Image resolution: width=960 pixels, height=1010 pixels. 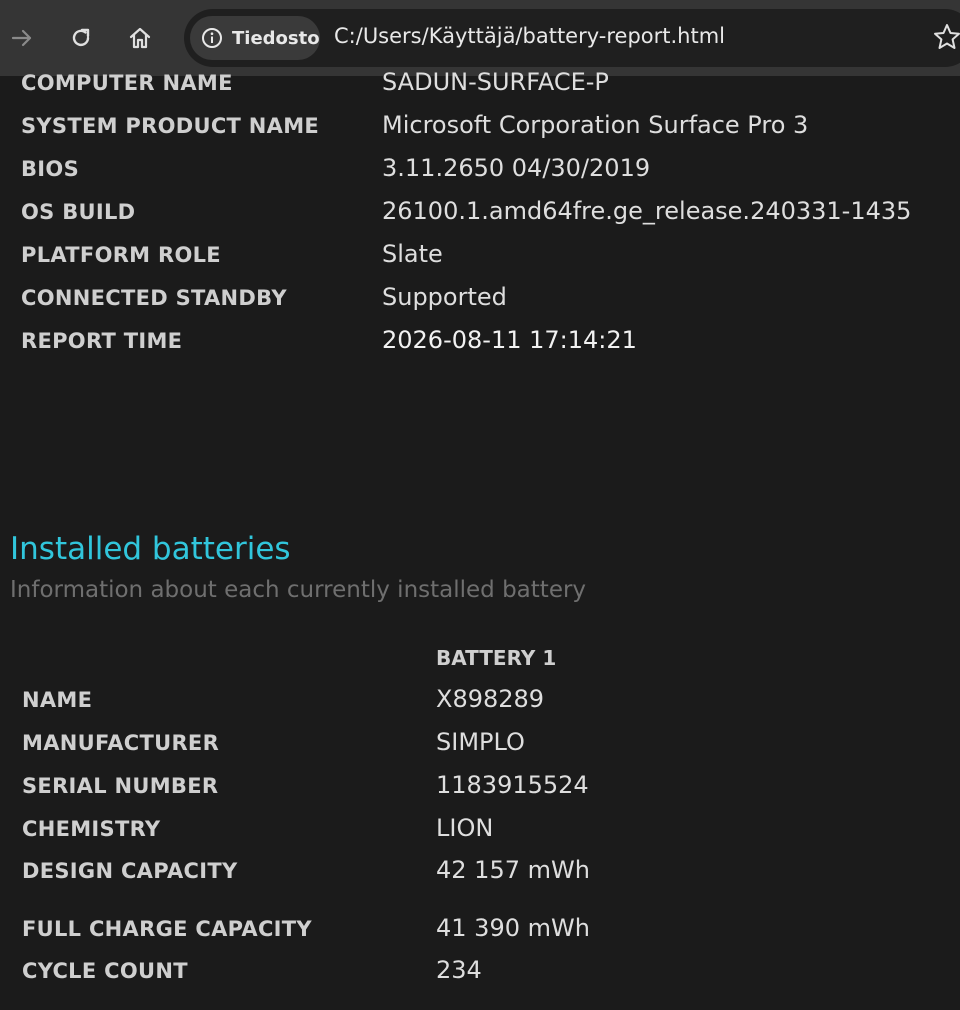 I want to click on reload-icon, so click(x=81, y=38).